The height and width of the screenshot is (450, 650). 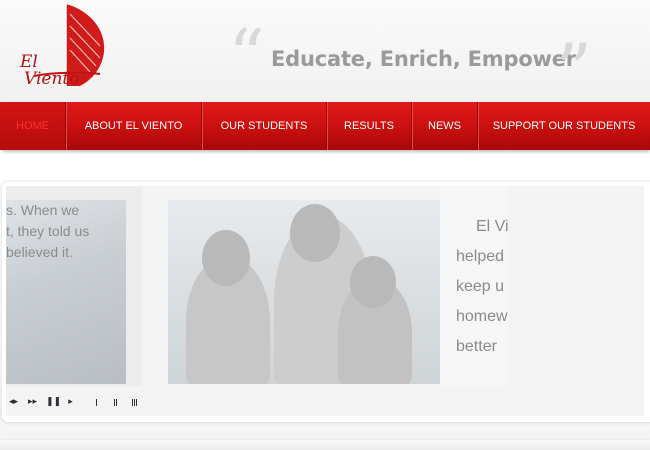 I want to click on caption-line: better, so click(x=476, y=346).